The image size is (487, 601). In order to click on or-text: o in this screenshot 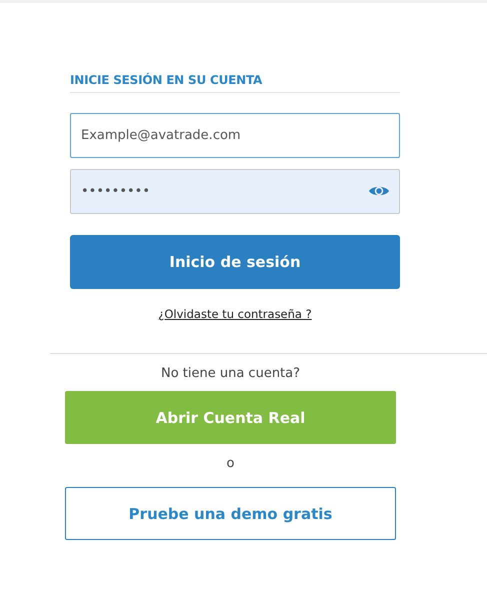, I will do `click(231, 463)`.